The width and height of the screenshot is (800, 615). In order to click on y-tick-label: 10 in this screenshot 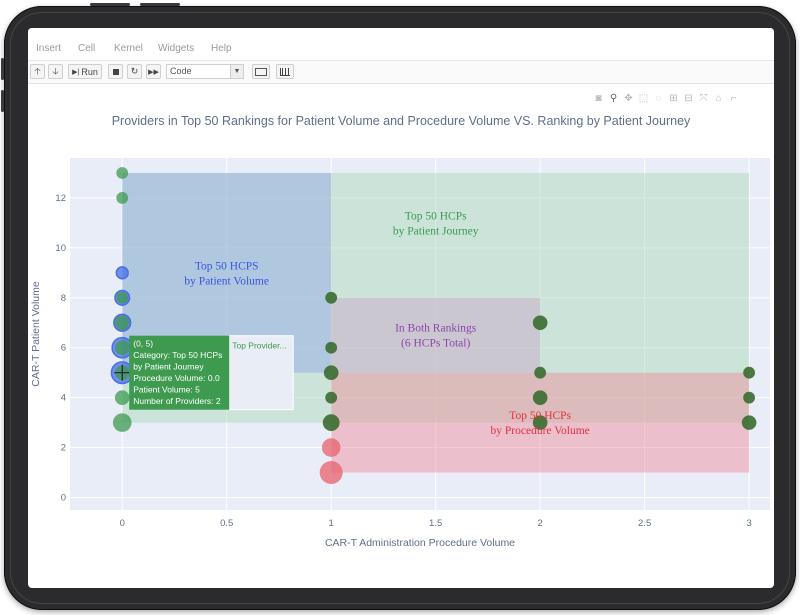, I will do `click(60, 248)`.